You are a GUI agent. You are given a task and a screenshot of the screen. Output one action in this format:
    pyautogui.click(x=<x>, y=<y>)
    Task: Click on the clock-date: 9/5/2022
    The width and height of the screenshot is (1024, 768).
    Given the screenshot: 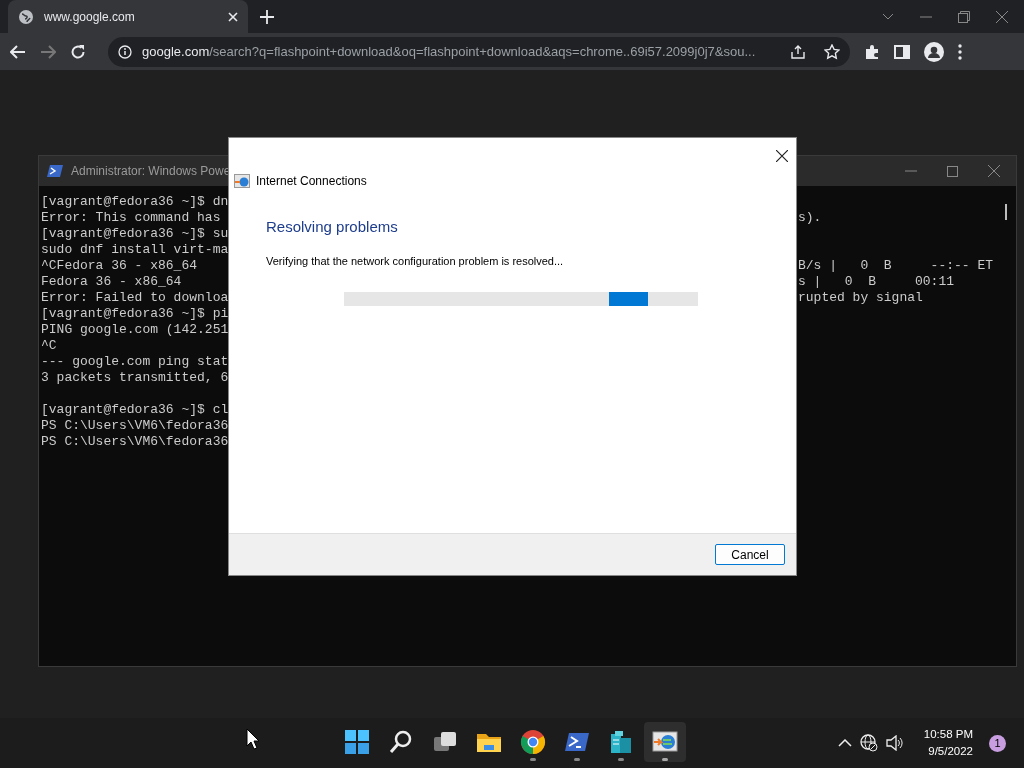 What is the action you would take?
    pyautogui.click(x=950, y=751)
    